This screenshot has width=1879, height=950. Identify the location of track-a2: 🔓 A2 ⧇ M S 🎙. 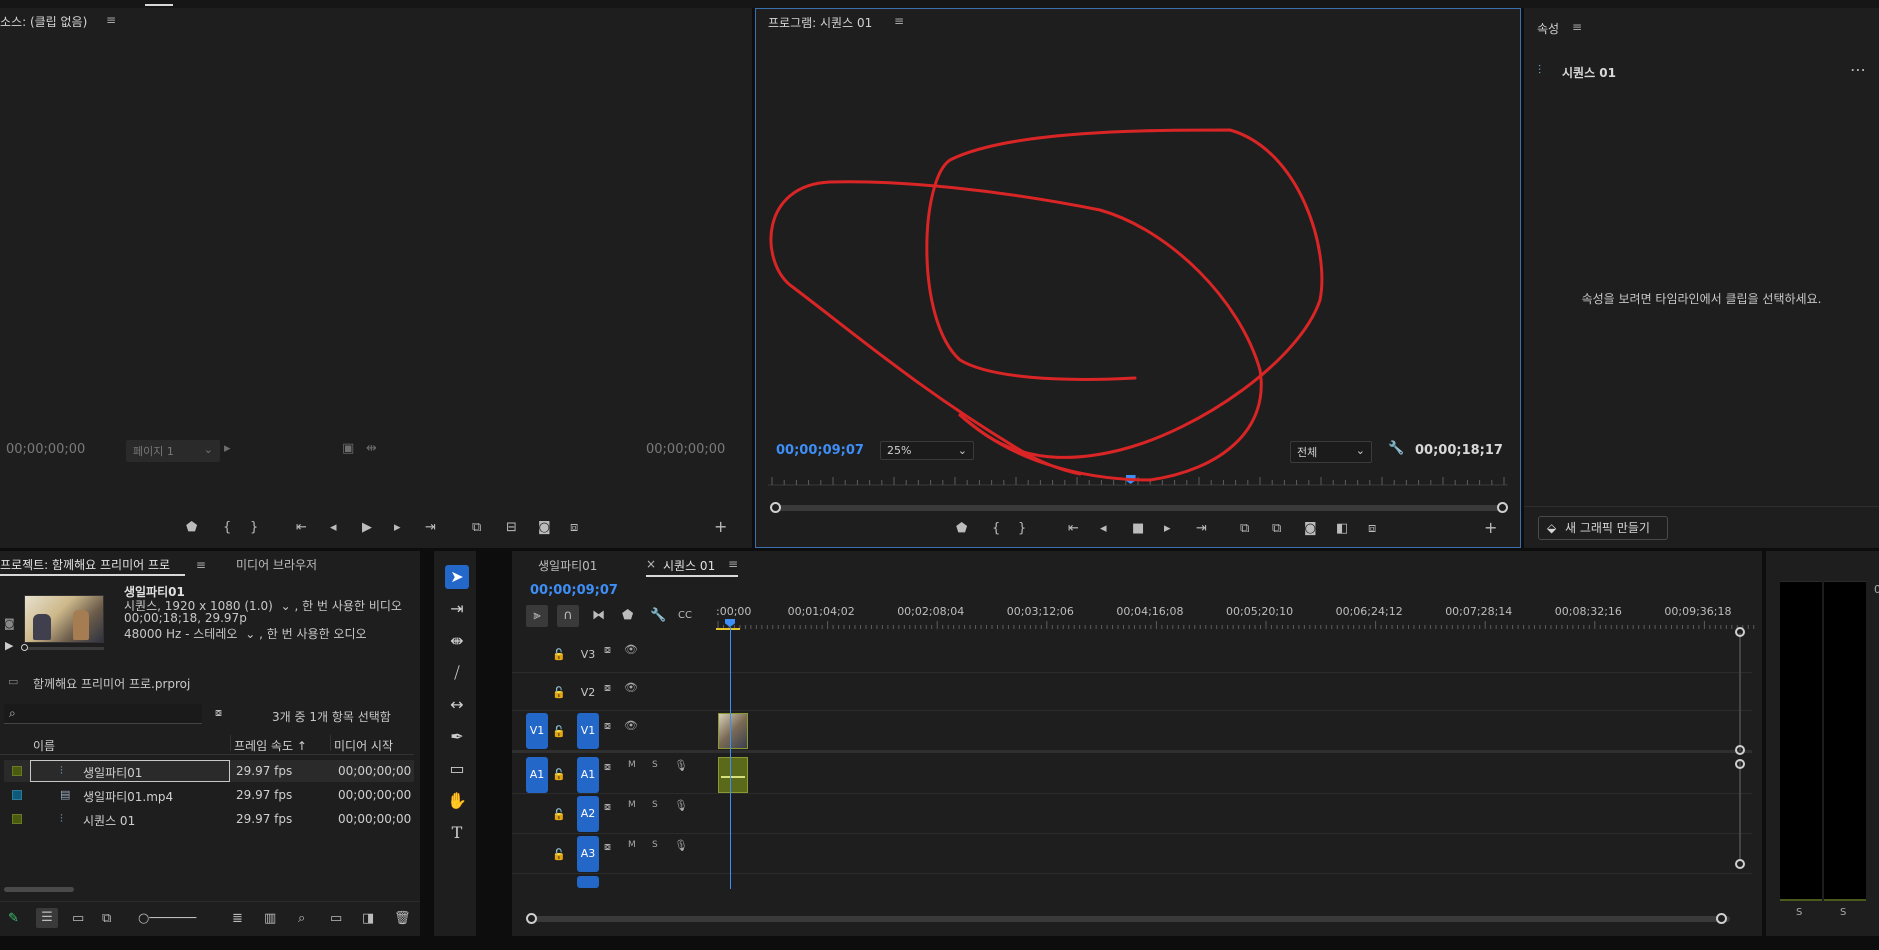
(1132, 814).